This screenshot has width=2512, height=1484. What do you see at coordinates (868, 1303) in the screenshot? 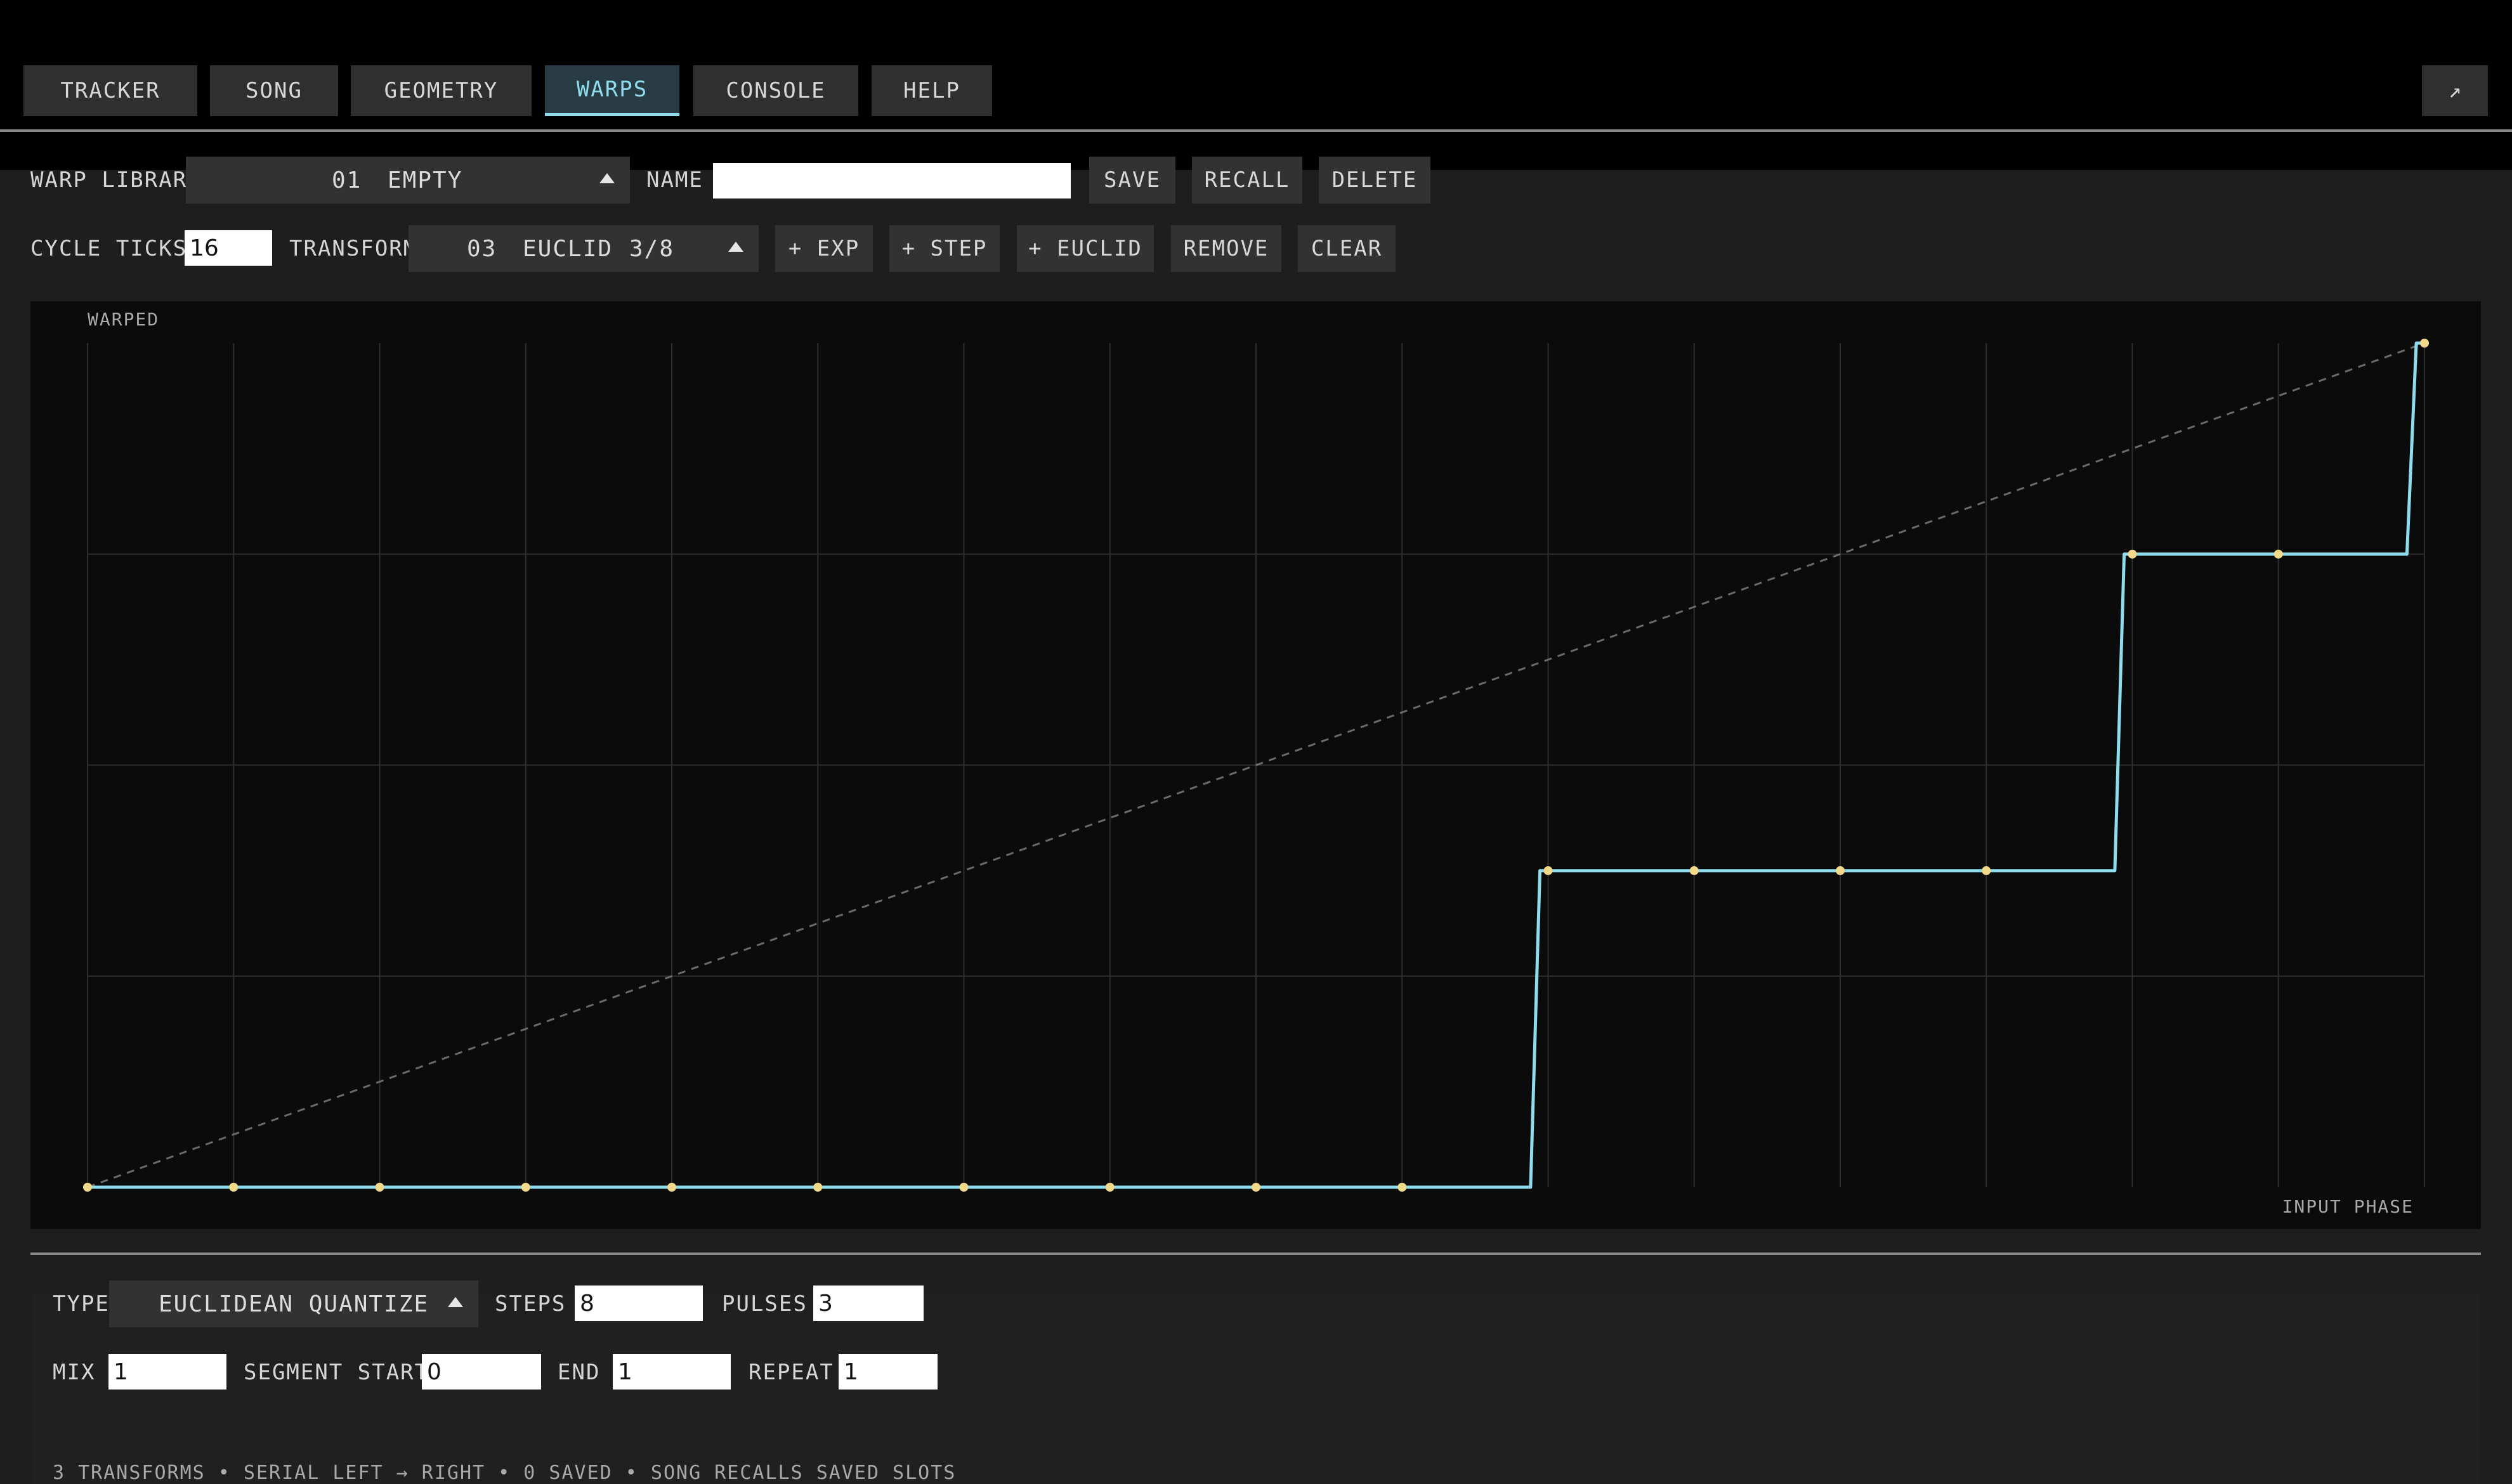
I see `pulses-input: 3` at bounding box center [868, 1303].